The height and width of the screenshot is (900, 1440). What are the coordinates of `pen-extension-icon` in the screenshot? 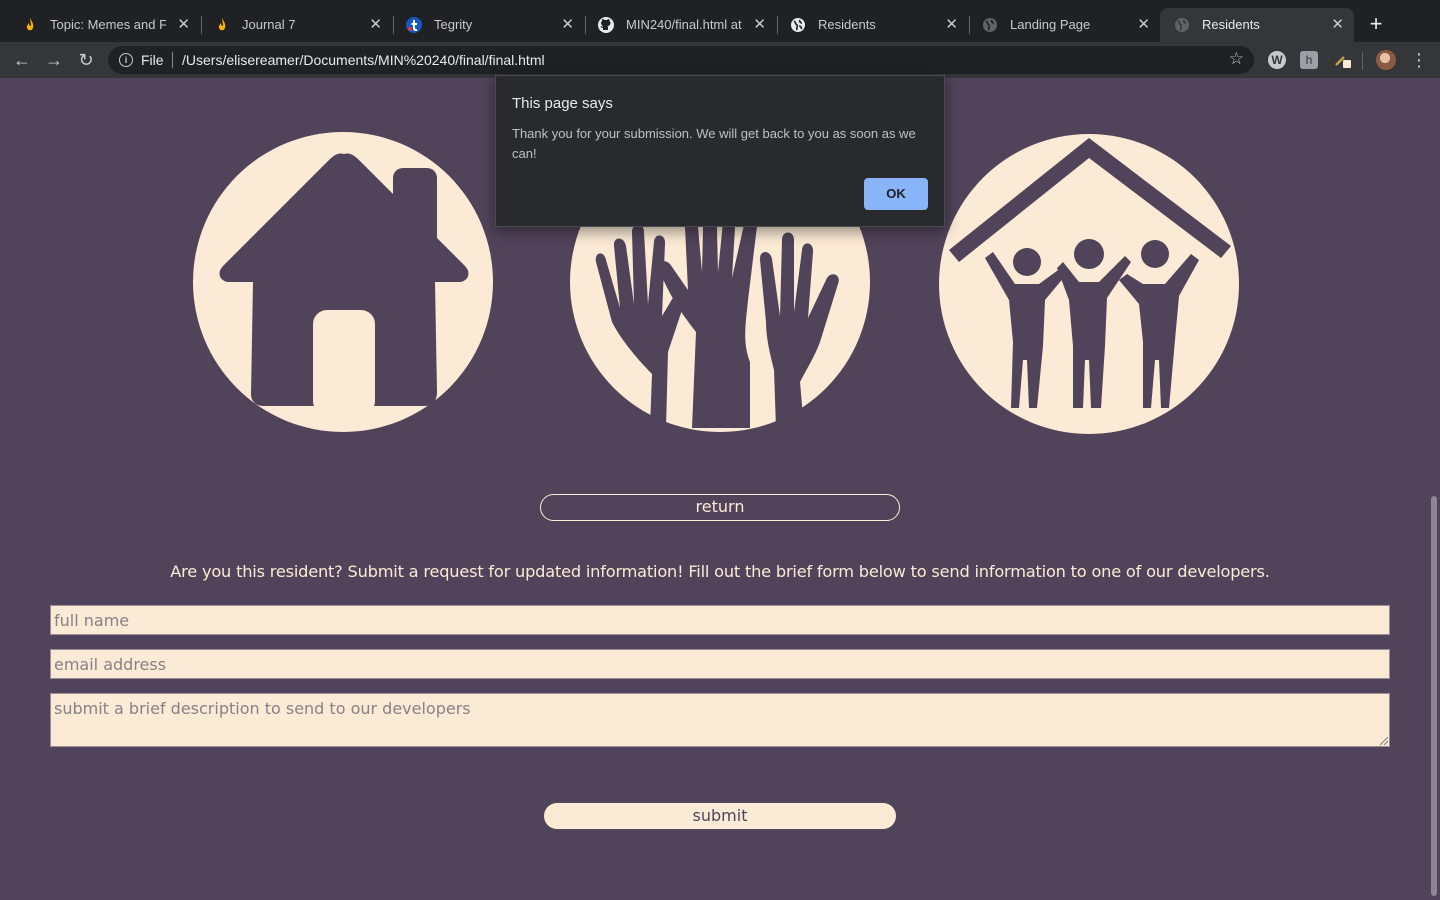 It's located at (1343, 60).